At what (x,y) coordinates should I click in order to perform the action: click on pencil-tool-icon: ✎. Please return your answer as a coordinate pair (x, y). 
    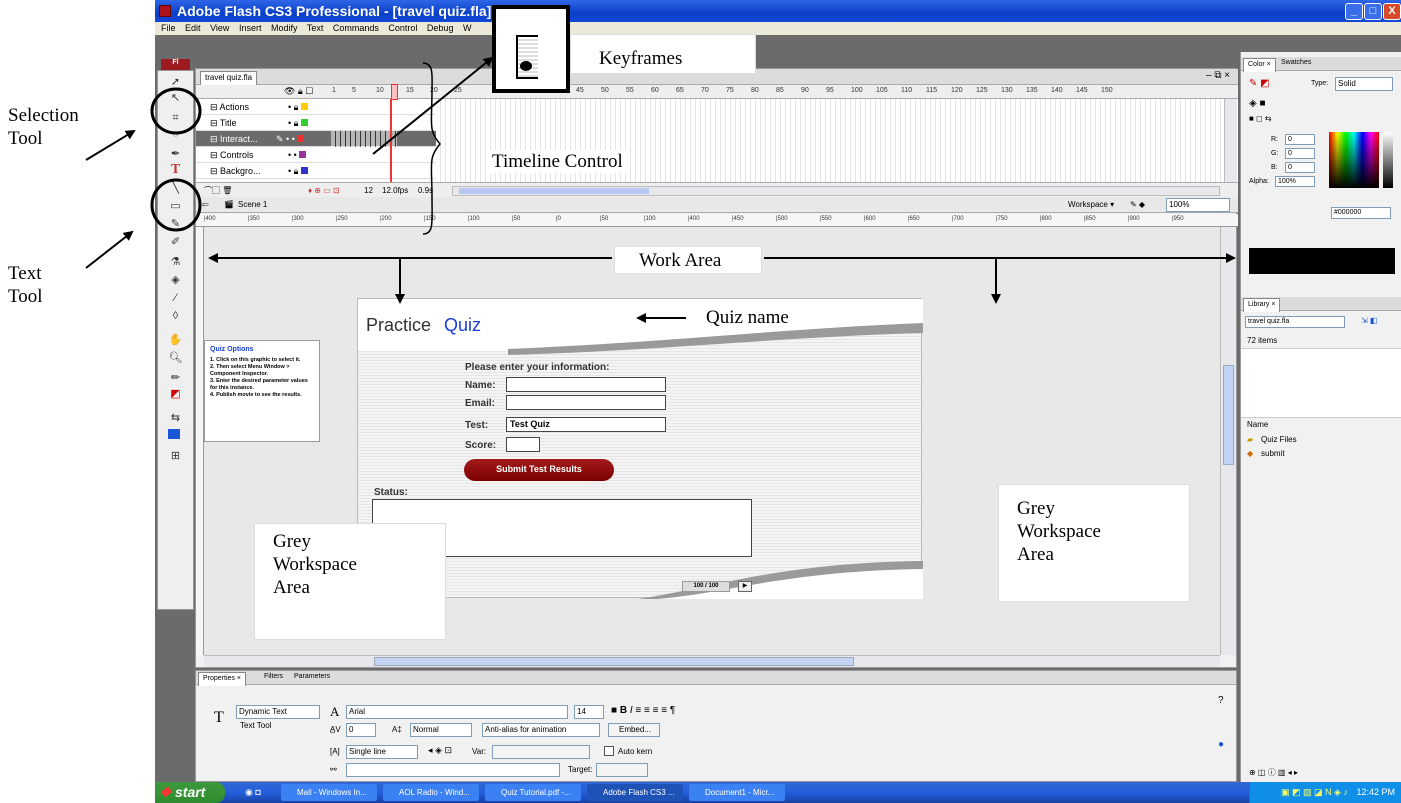
    Looking at the image, I should click on (175, 224).